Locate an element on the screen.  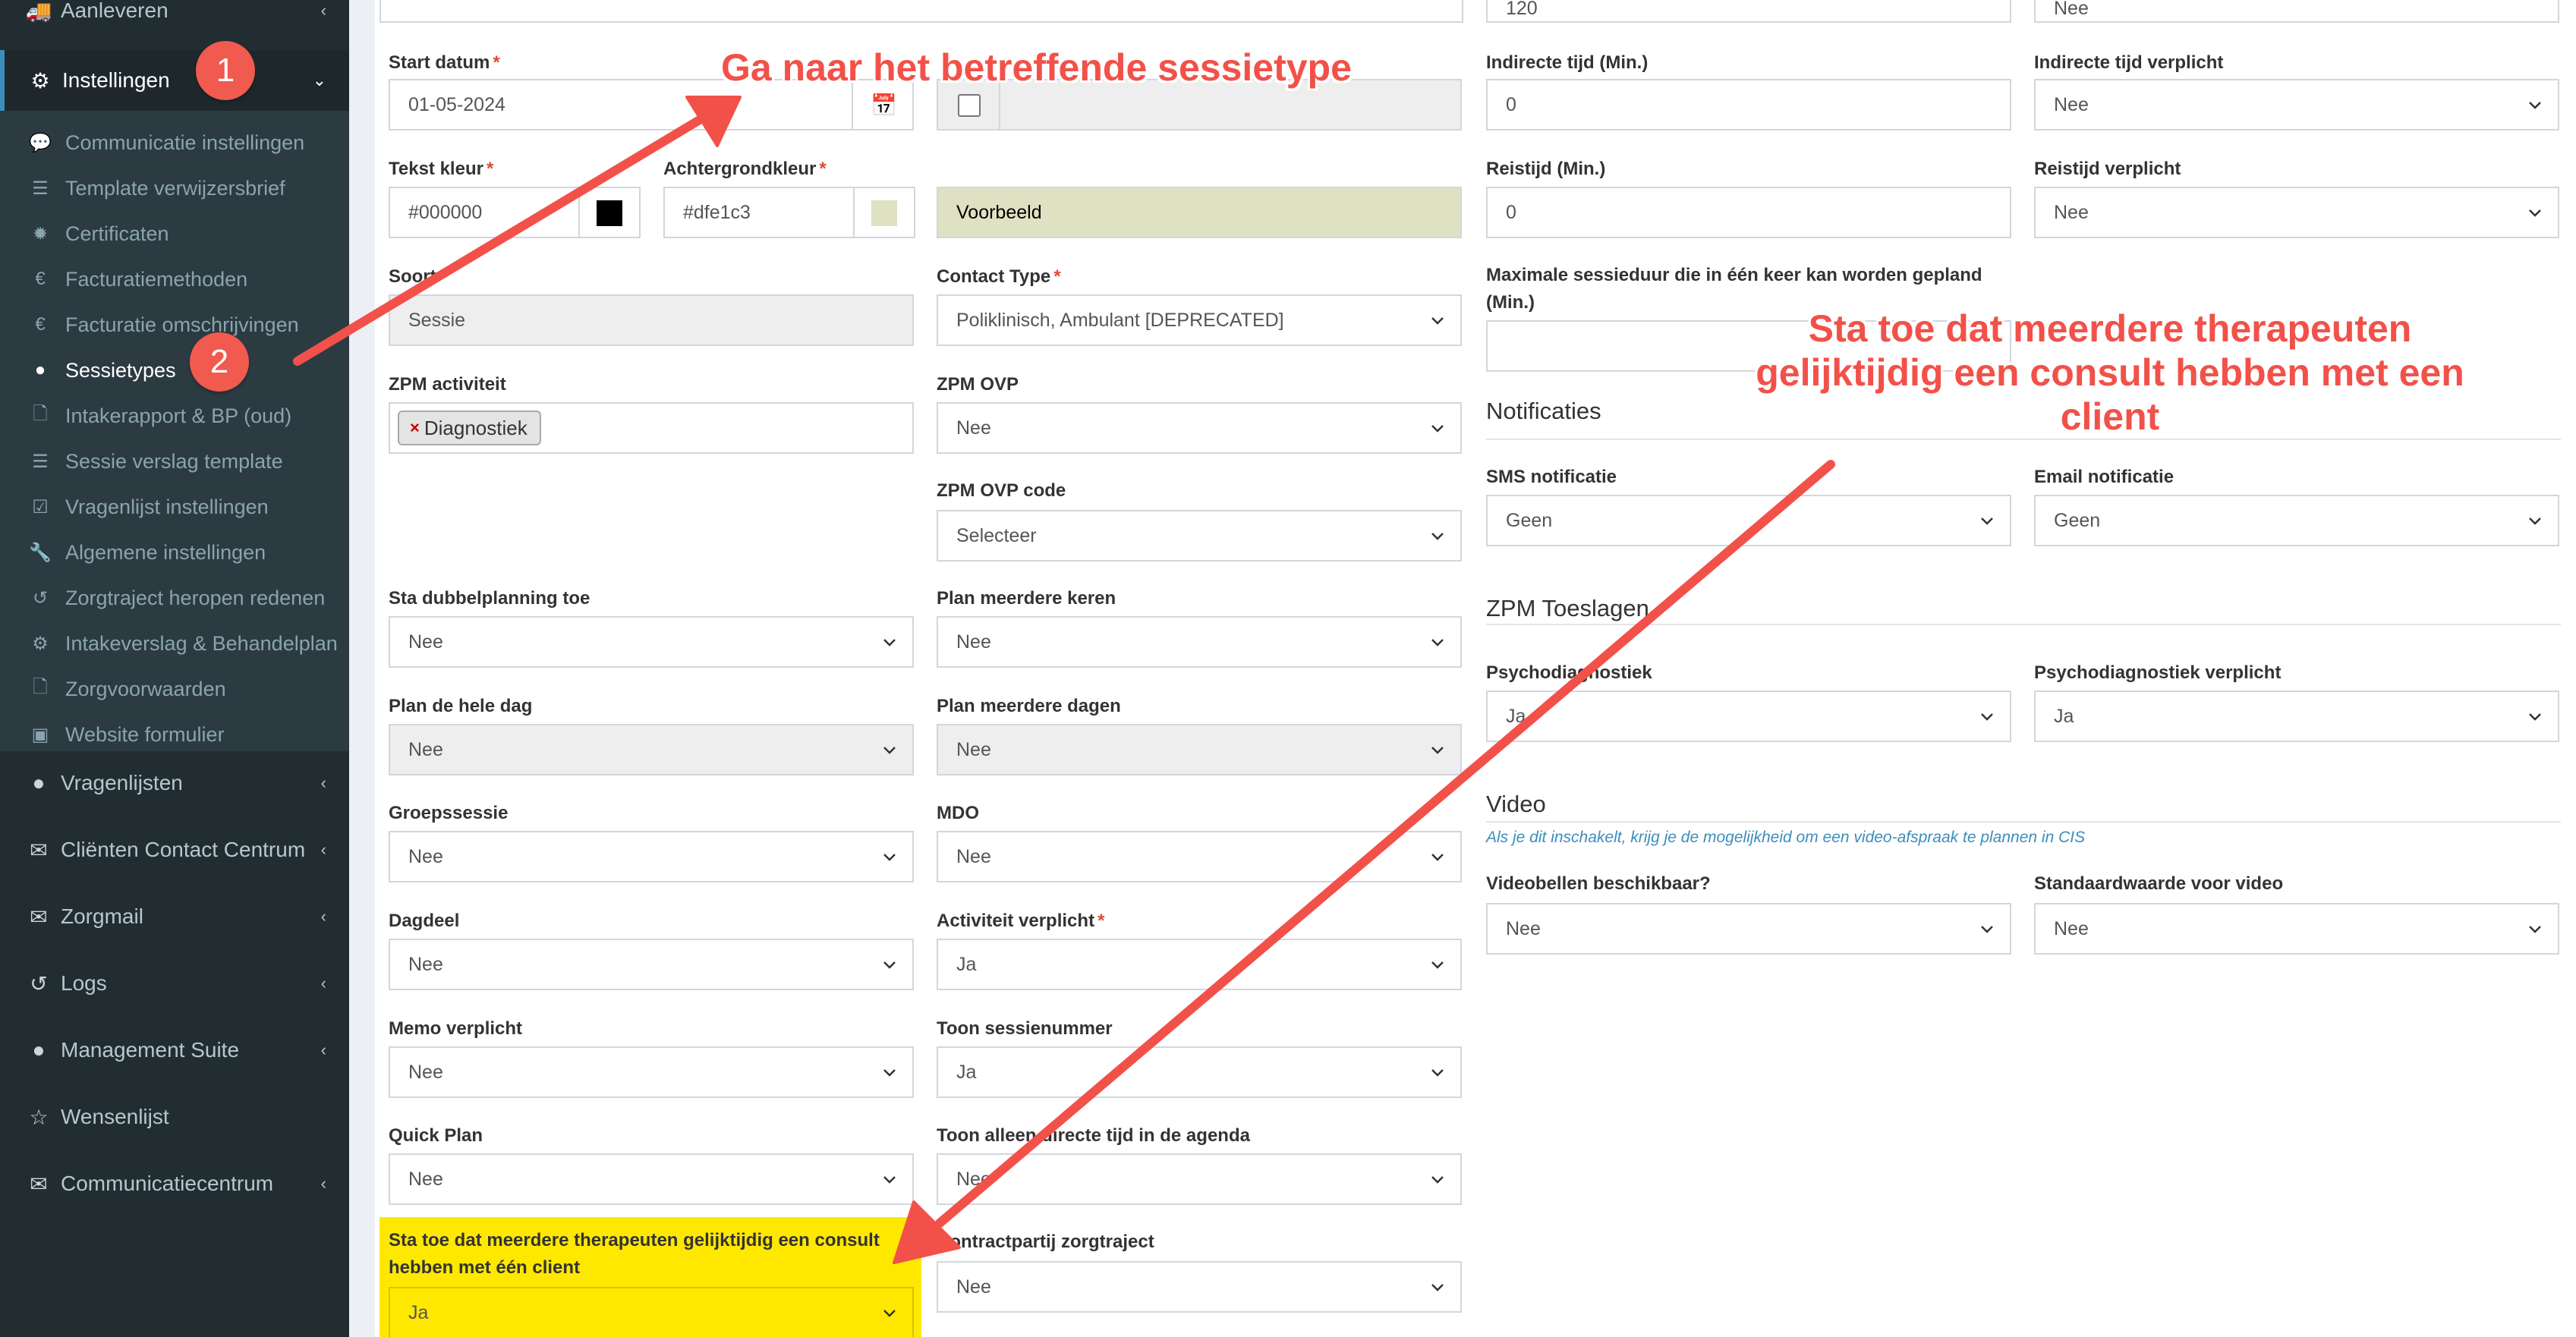
sidebar-item-intakeverslag: ⚙ Intakeverslag & Behandelplan is located at coordinates (174, 643).